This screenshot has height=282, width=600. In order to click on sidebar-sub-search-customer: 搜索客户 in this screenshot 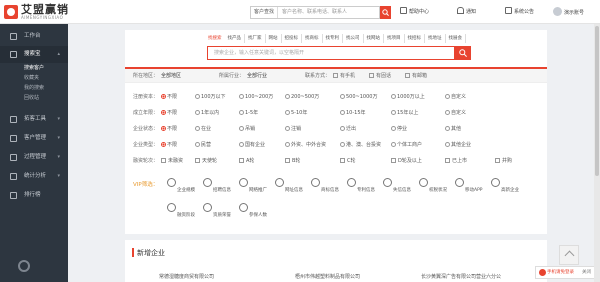, I will do `click(34, 68)`.